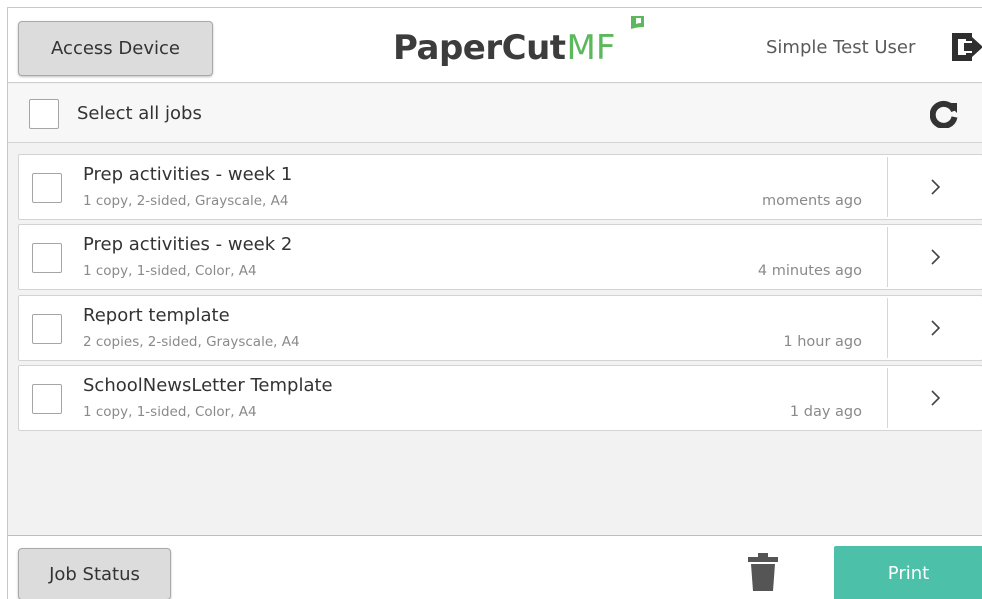  I want to click on job-status-button: Job Status, so click(94, 573).